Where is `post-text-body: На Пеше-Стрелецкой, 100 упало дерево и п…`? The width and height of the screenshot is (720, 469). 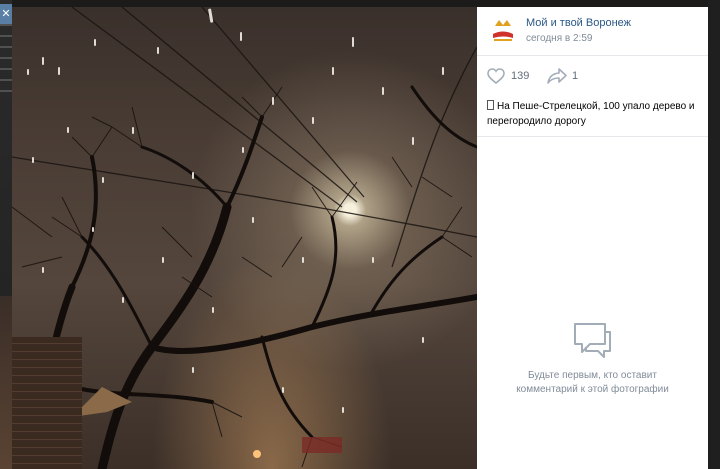 post-text-body: На Пеше-Стрелецкой, 100 упало дерево и п… is located at coordinates (591, 114).